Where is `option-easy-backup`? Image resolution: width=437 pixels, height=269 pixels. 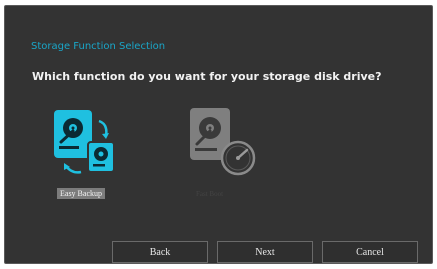 option-easy-backup is located at coordinates (83, 144).